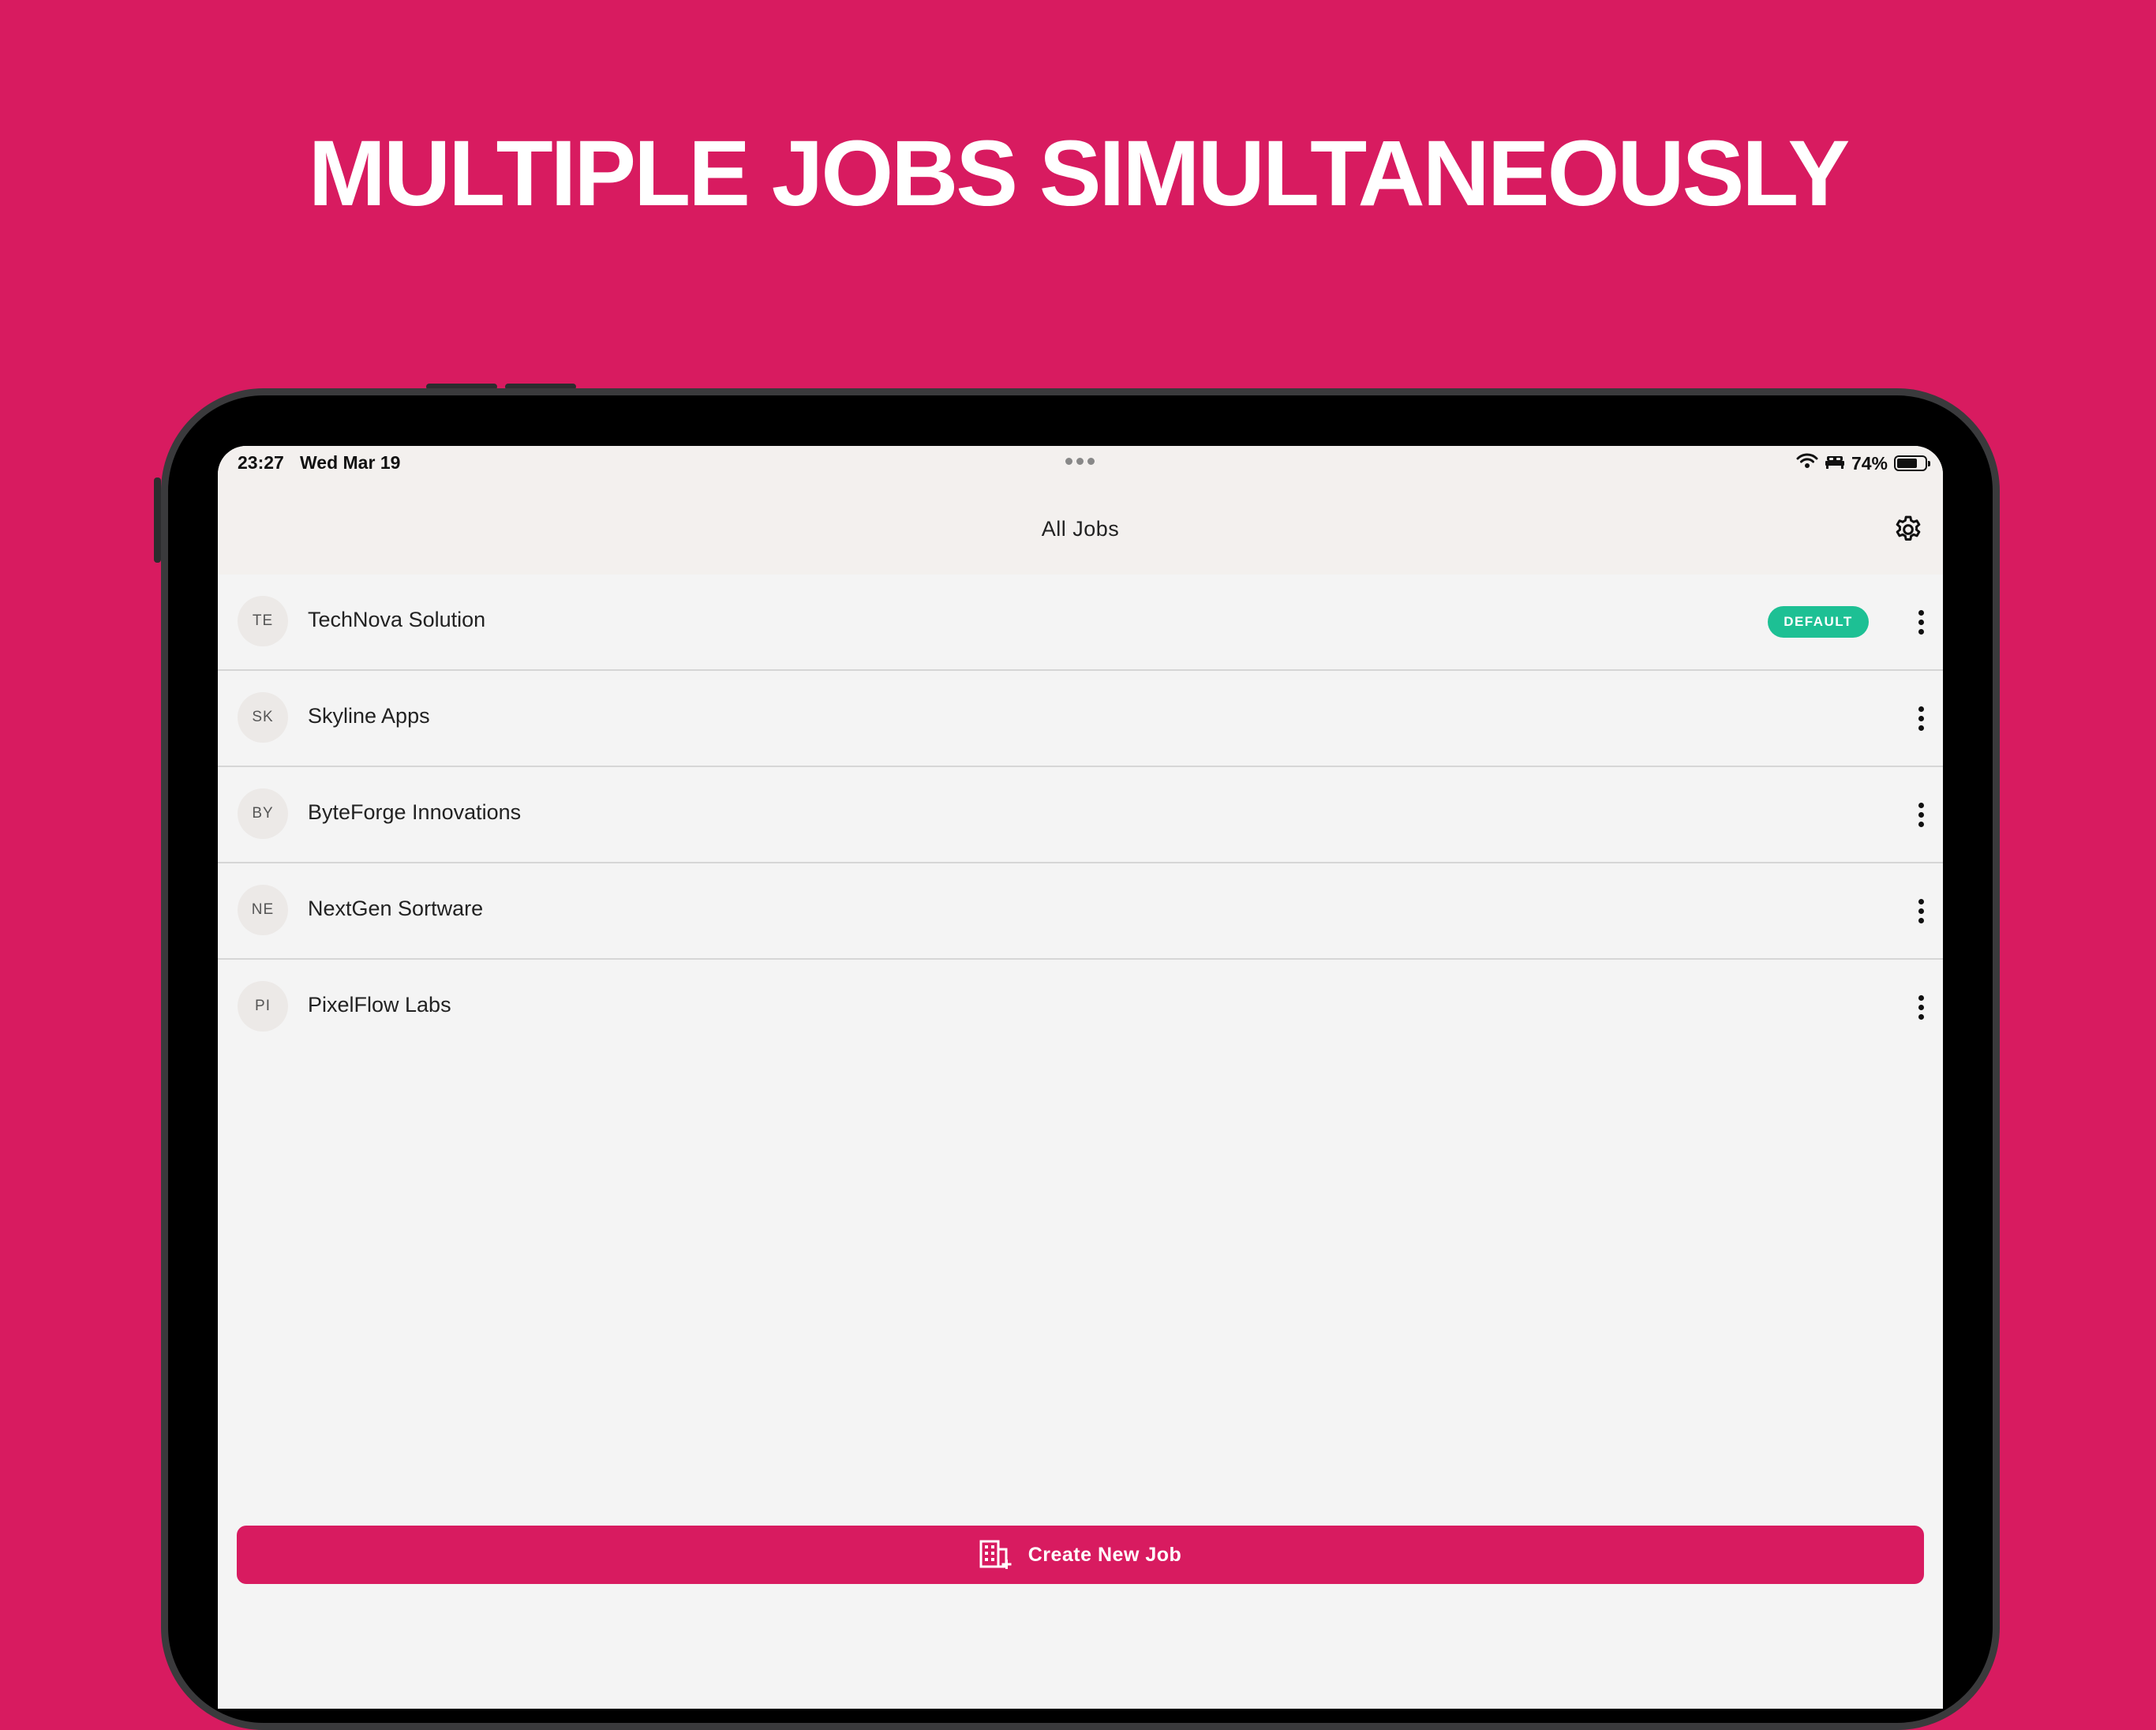  I want to click on gear-icon, so click(1908, 531).